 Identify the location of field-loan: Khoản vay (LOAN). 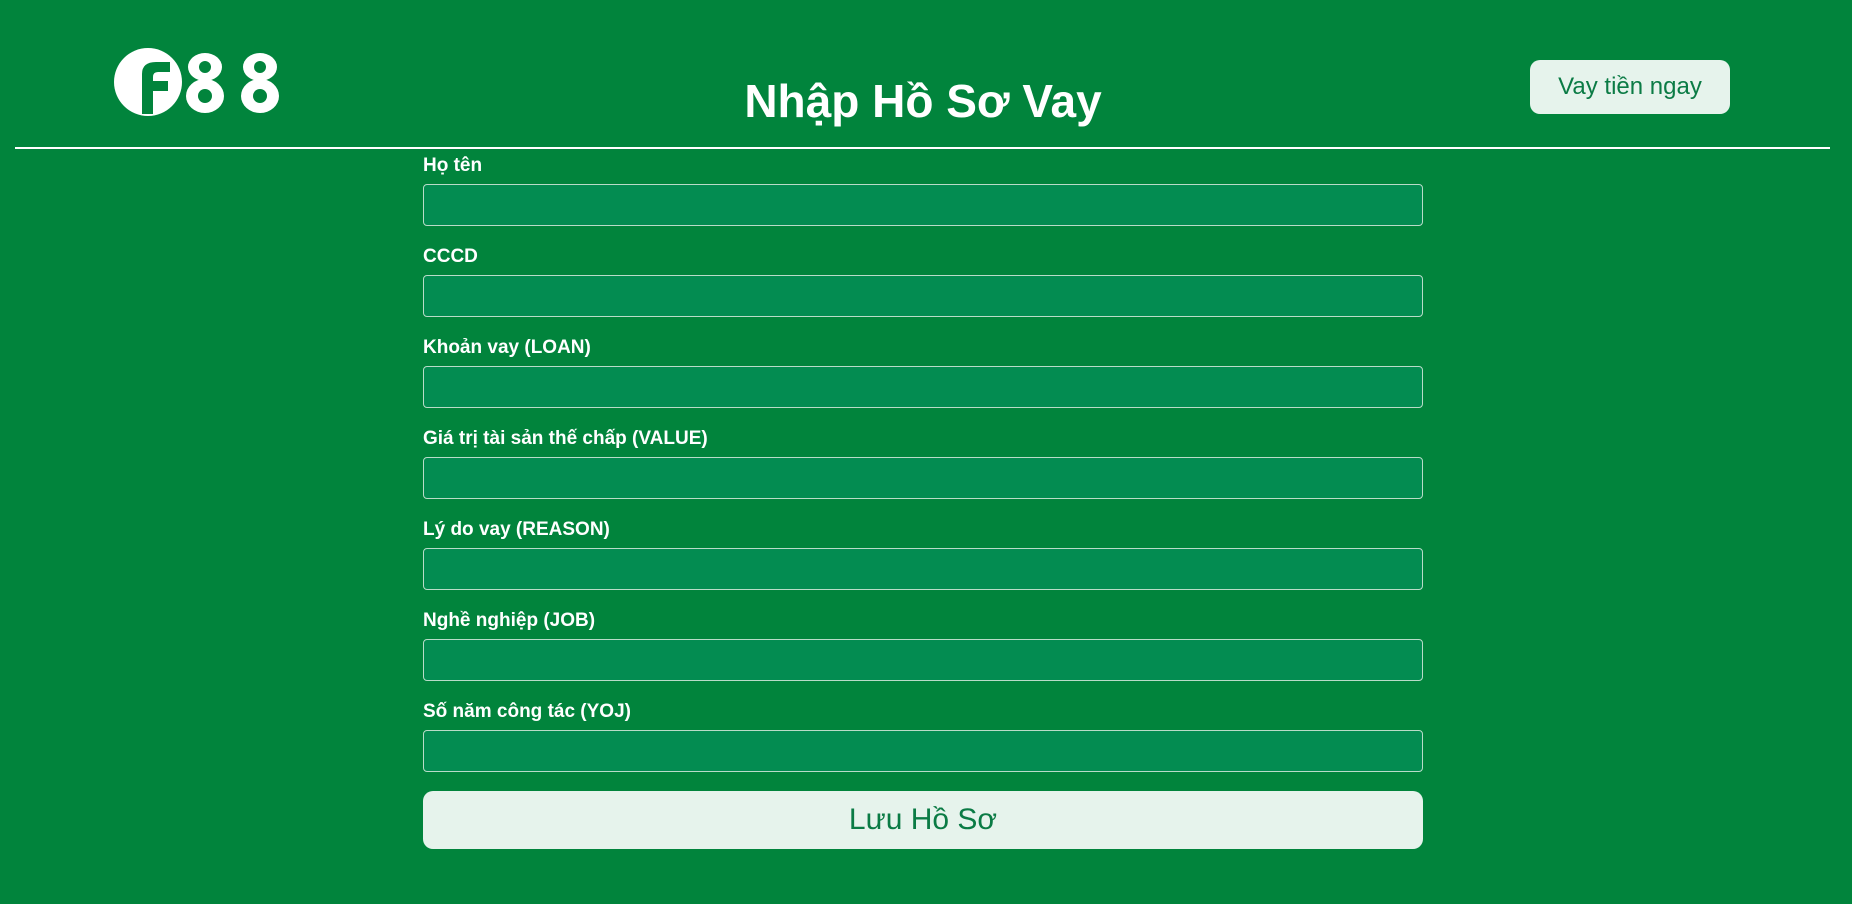
(923, 379).